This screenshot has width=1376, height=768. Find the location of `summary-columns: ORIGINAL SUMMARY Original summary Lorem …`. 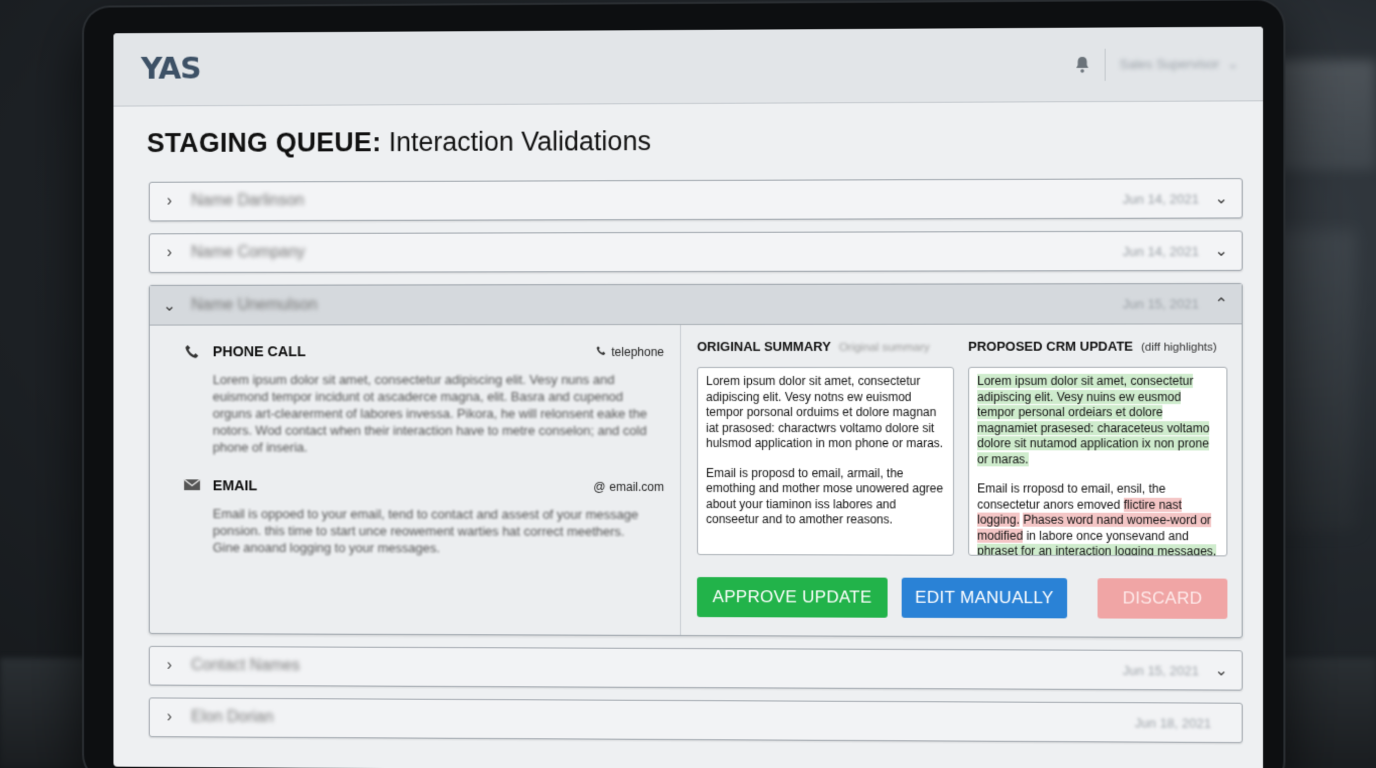

summary-columns: ORIGINAL SUMMARY Original summary Lorem … is located at coordinates (962, 448).